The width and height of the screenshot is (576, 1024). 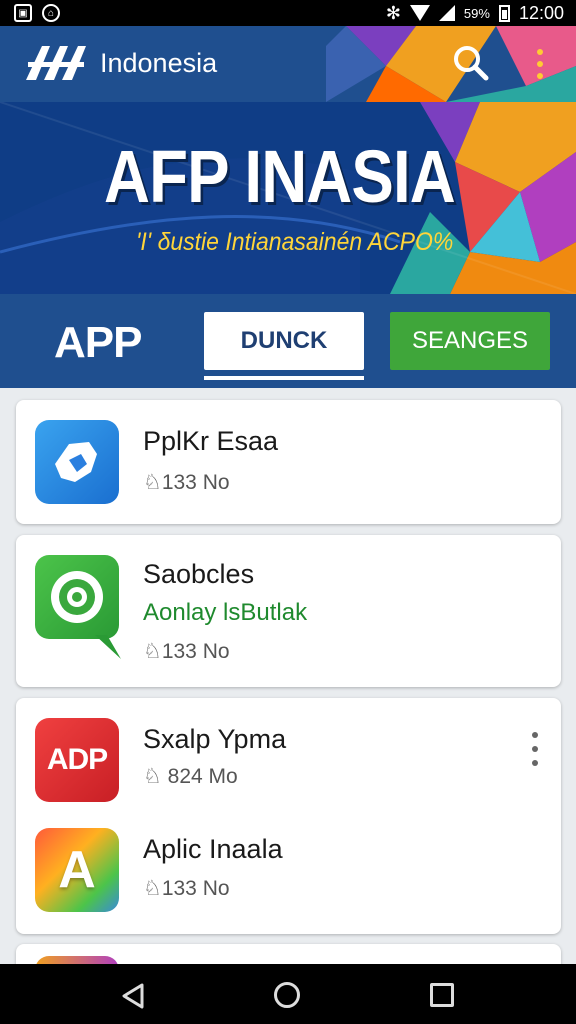 I want to click on tab-bar: APP DUNCK SEANGES, so click(x=288, y=341).